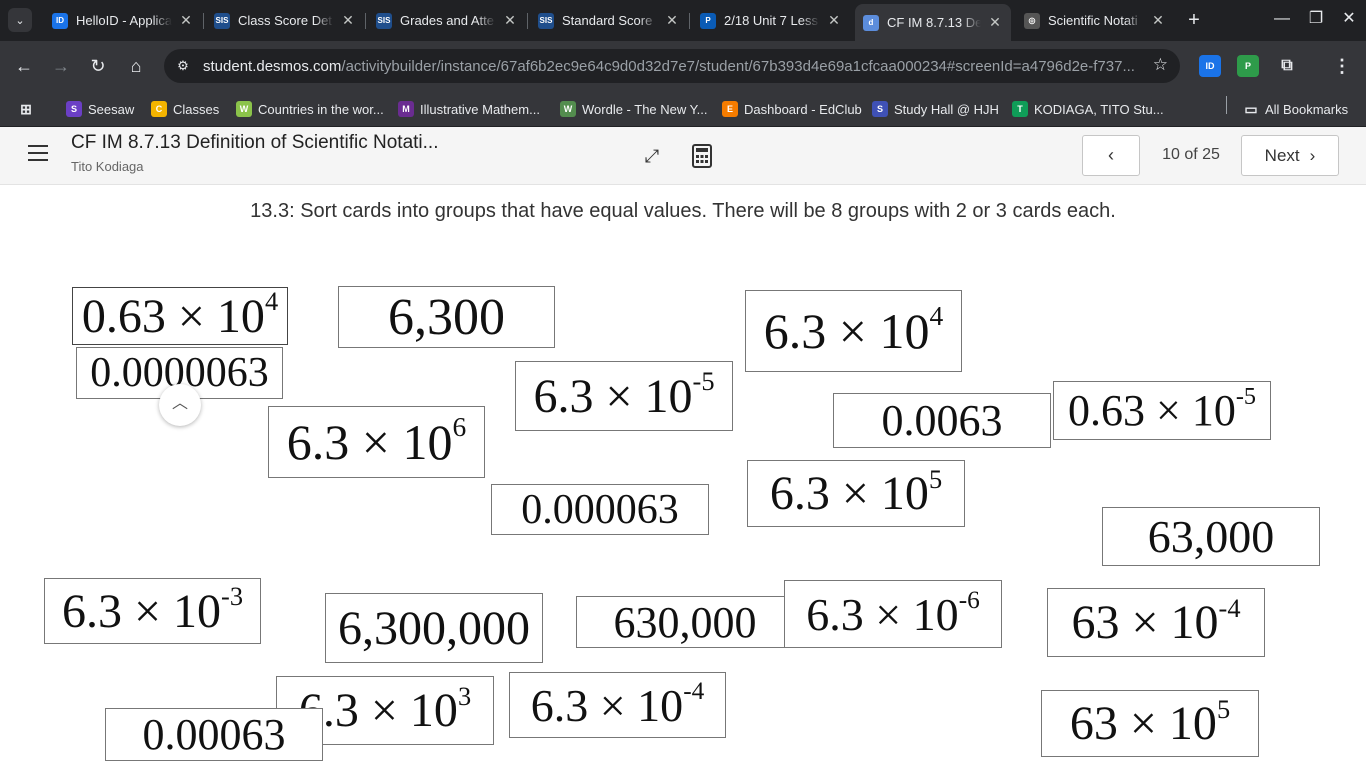 This screenshot has width=1366, height=768. What do you see at coordinates (26, 108) in the screenshot?
I see `grid-icon: ⊞` at bounding box center [26, 108].